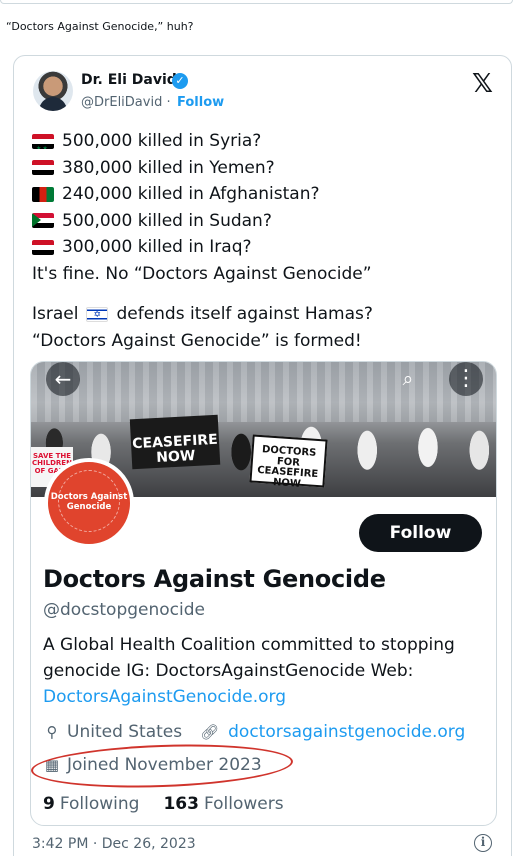 This screenshot has height=856, width=513. Describe the element at coordinates (43, 168) in the screenshot. I see `yemen-flag-icon` at that location.